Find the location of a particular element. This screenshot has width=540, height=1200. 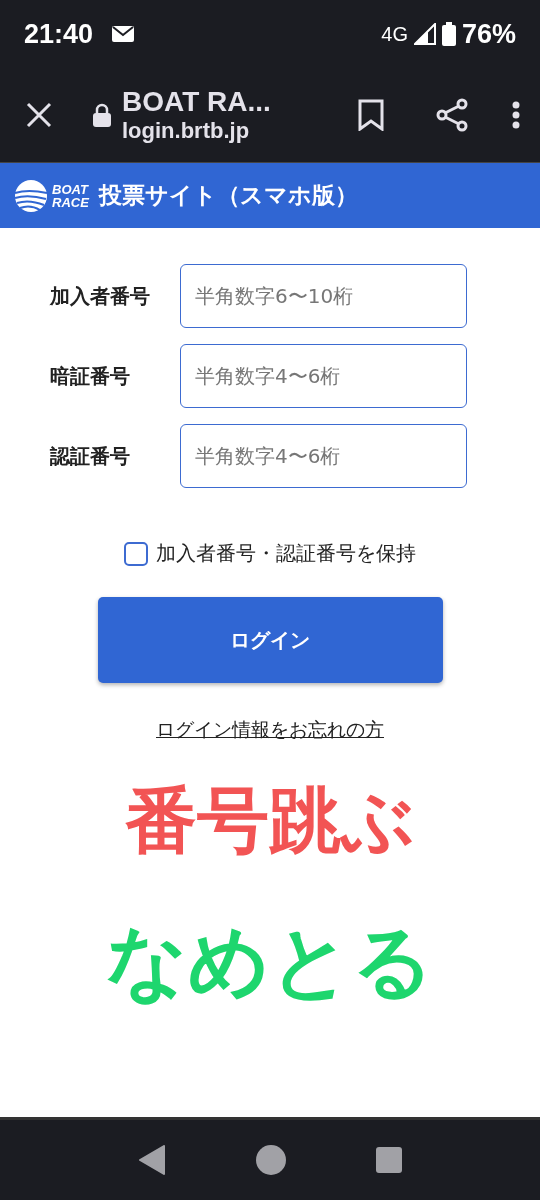

clock: 21:40 is located at coordinates (59, 34).